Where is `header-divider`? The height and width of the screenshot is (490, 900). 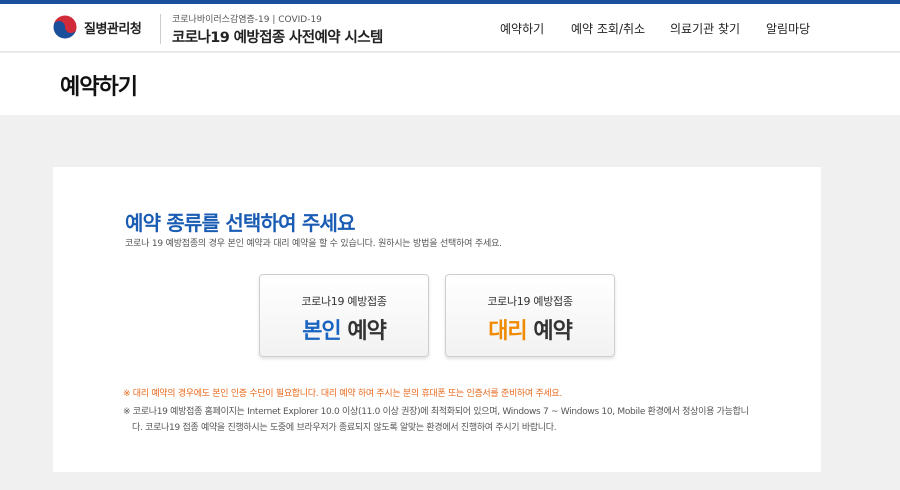 header-divider is located at coordinates (160, 29).